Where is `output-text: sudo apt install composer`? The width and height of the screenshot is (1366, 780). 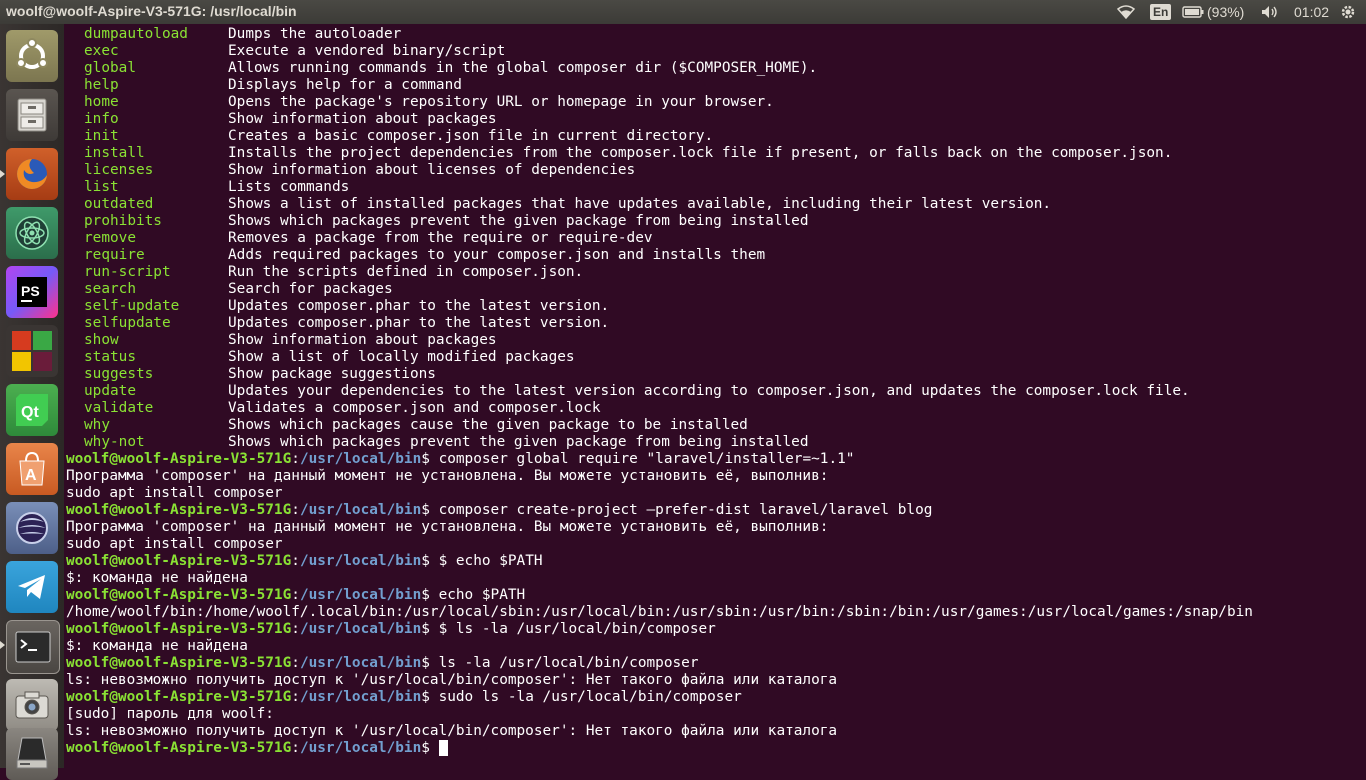
output-text: sudo apt install composer is located at coordinates (174, 544).